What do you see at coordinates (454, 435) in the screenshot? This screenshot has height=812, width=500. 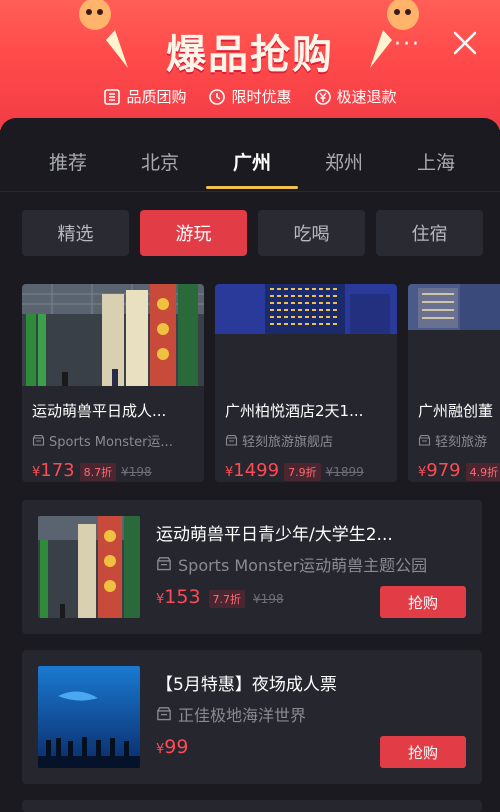 I see `shop-name: 轻刻旅游` at bounding box center [454, 435].